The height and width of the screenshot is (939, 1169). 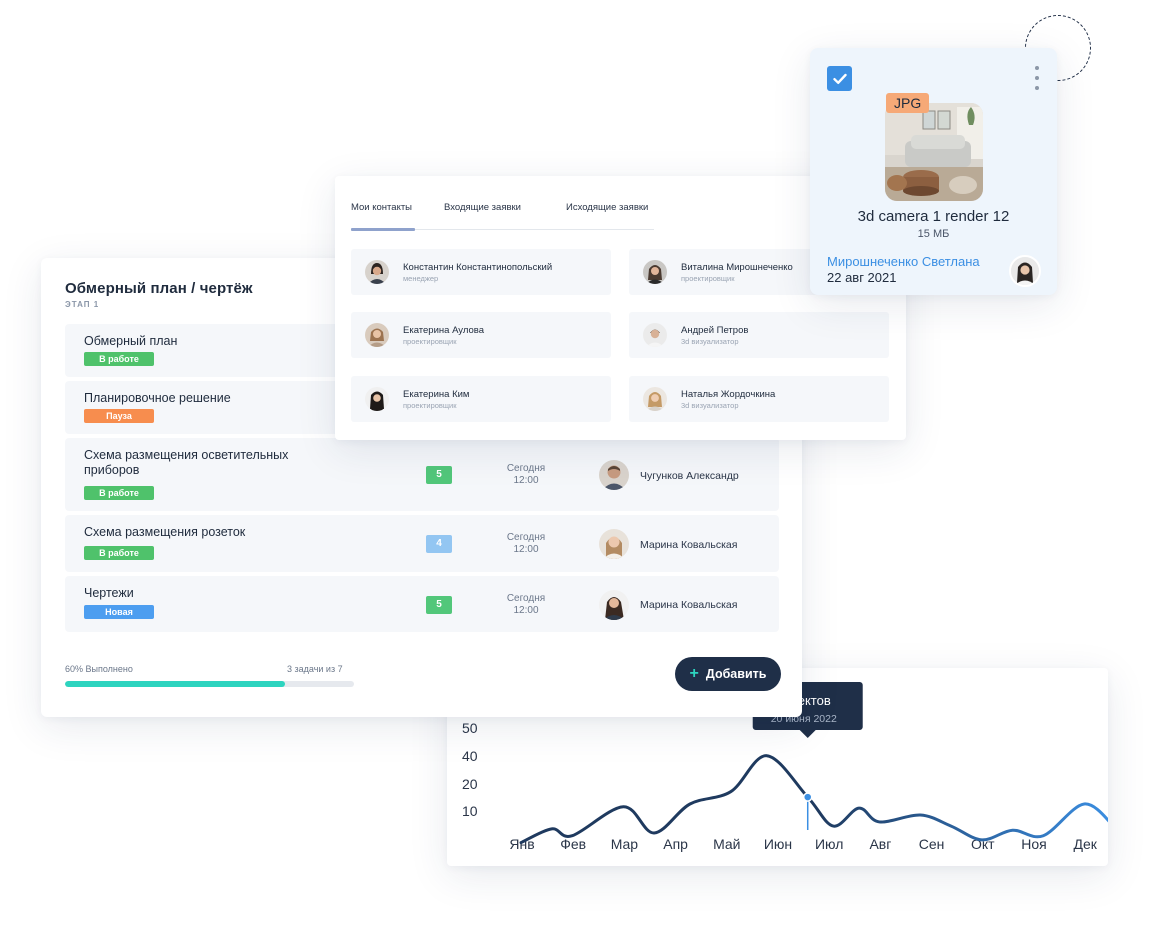 I want to click on x-tick-label: Ноя, so click(x=1033, y=844).